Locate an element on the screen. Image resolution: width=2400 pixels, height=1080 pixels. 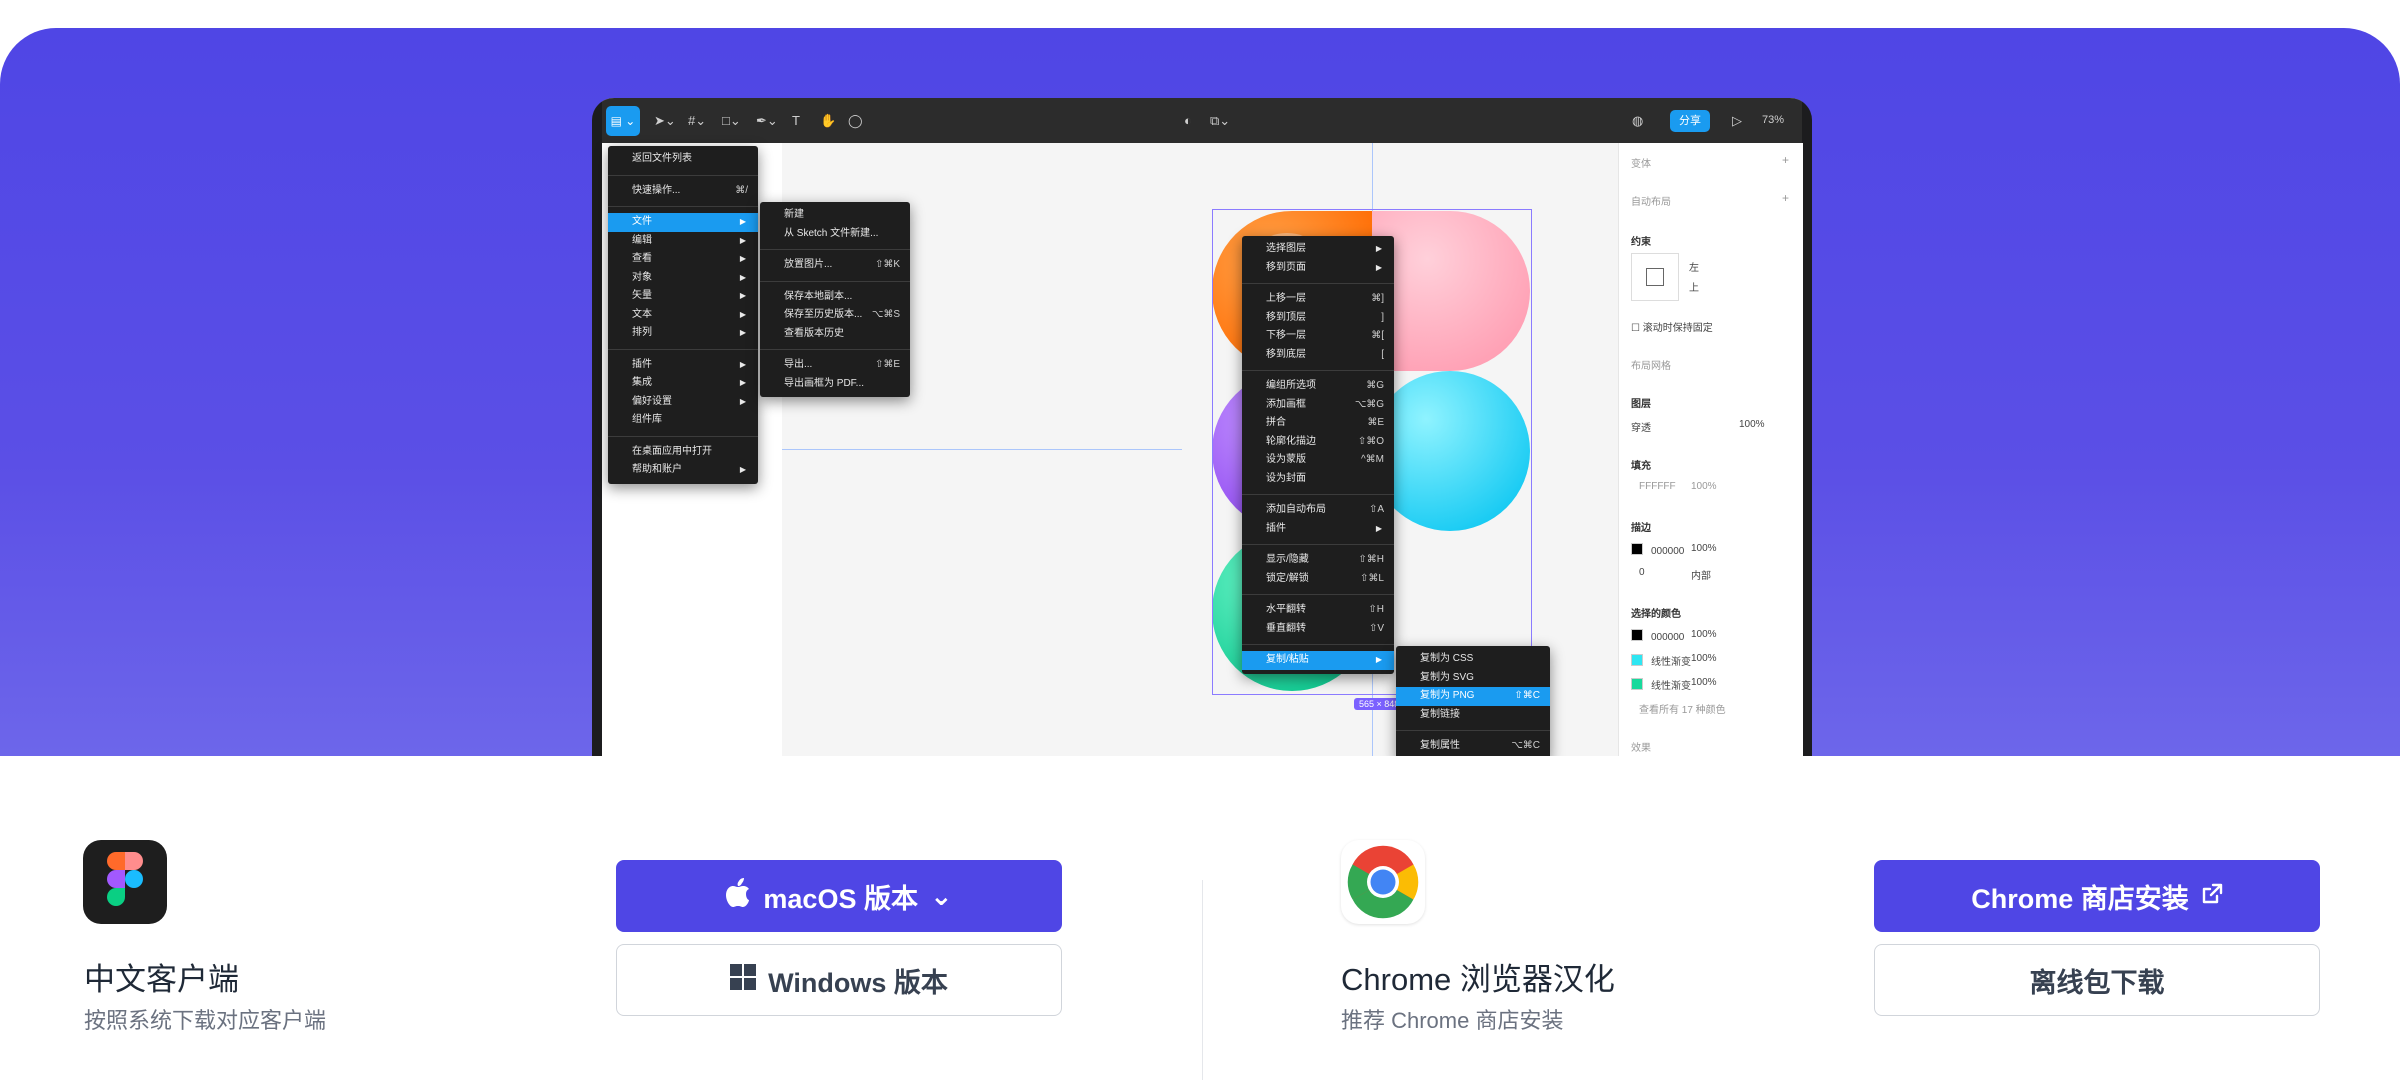
mainMenu-item: 快速操作... ⌘/ is located at coordinates (683, 191).